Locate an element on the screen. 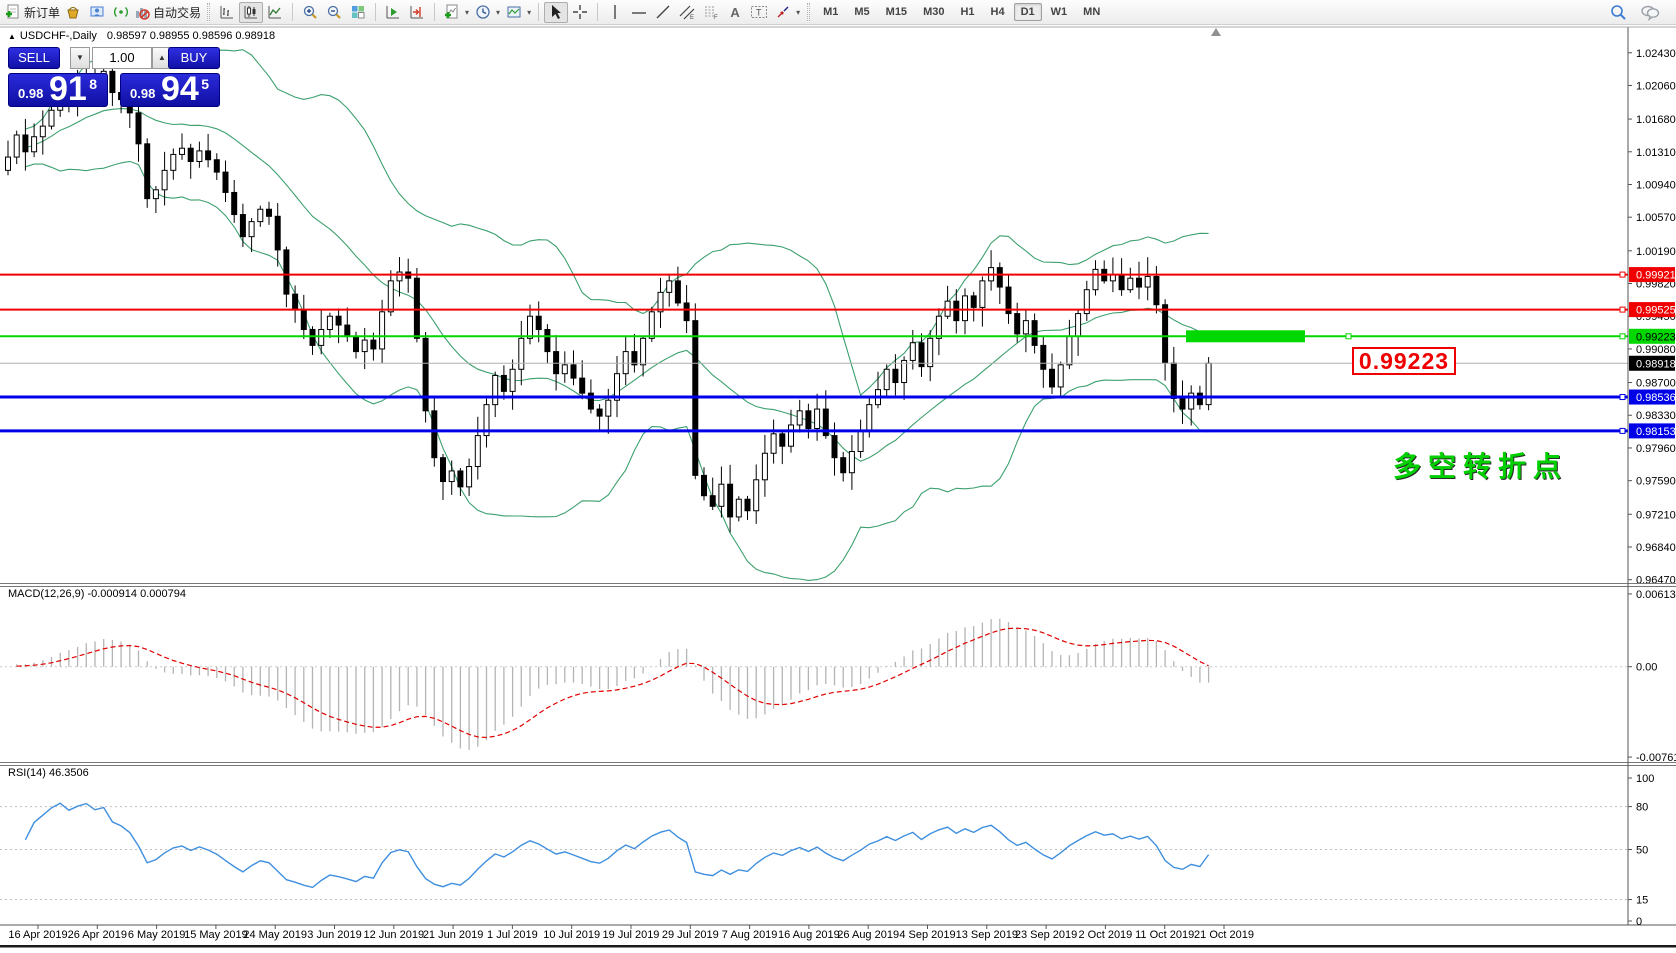  profile-button is located at coordinates (97, 12).